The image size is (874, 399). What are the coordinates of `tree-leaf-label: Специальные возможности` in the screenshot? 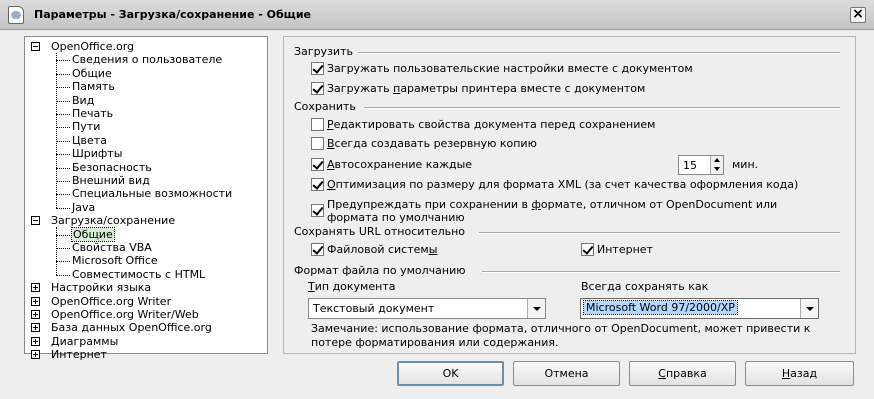 It's located at (152, 194).